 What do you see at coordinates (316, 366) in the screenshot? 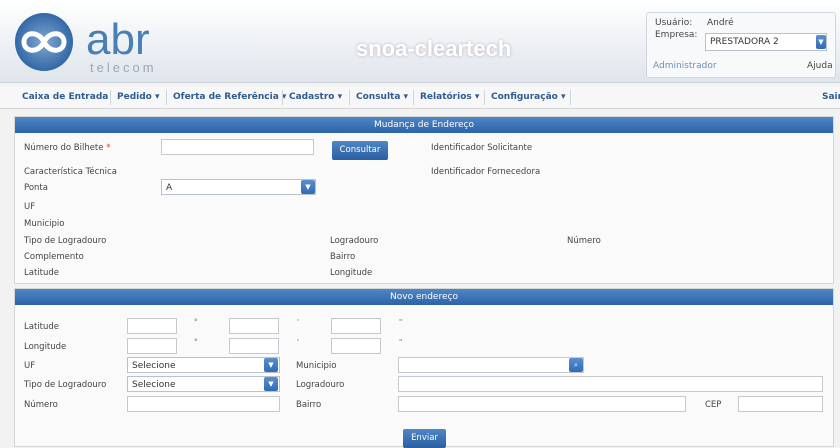
I see `new-city-label: Municipio` at bounding box center [316, 366].